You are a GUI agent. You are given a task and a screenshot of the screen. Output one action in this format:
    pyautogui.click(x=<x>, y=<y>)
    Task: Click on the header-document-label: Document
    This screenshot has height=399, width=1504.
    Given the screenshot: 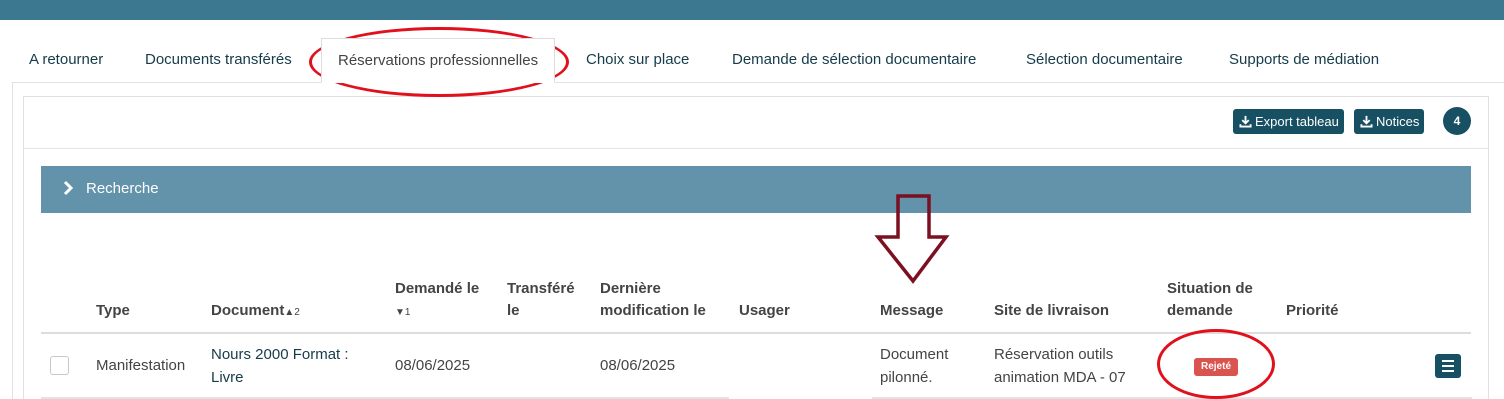 What is the action you would take?
    pyautogui.click(x=248, y=310)
    